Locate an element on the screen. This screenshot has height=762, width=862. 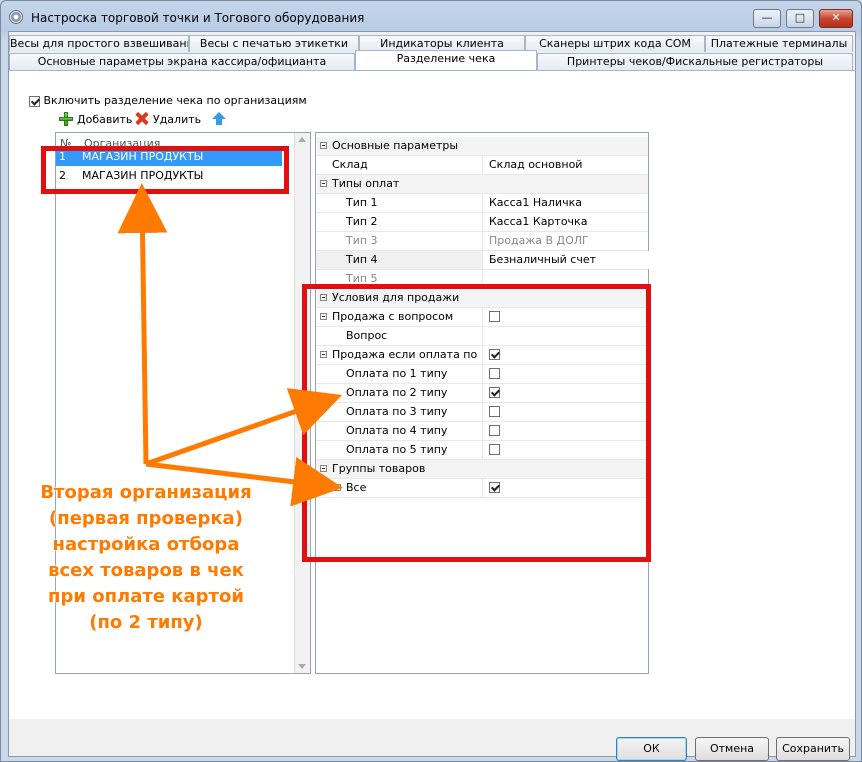
prop-type-3: Тип 3 Продажа В ДОЛГ is located at coordinates (482, 241).